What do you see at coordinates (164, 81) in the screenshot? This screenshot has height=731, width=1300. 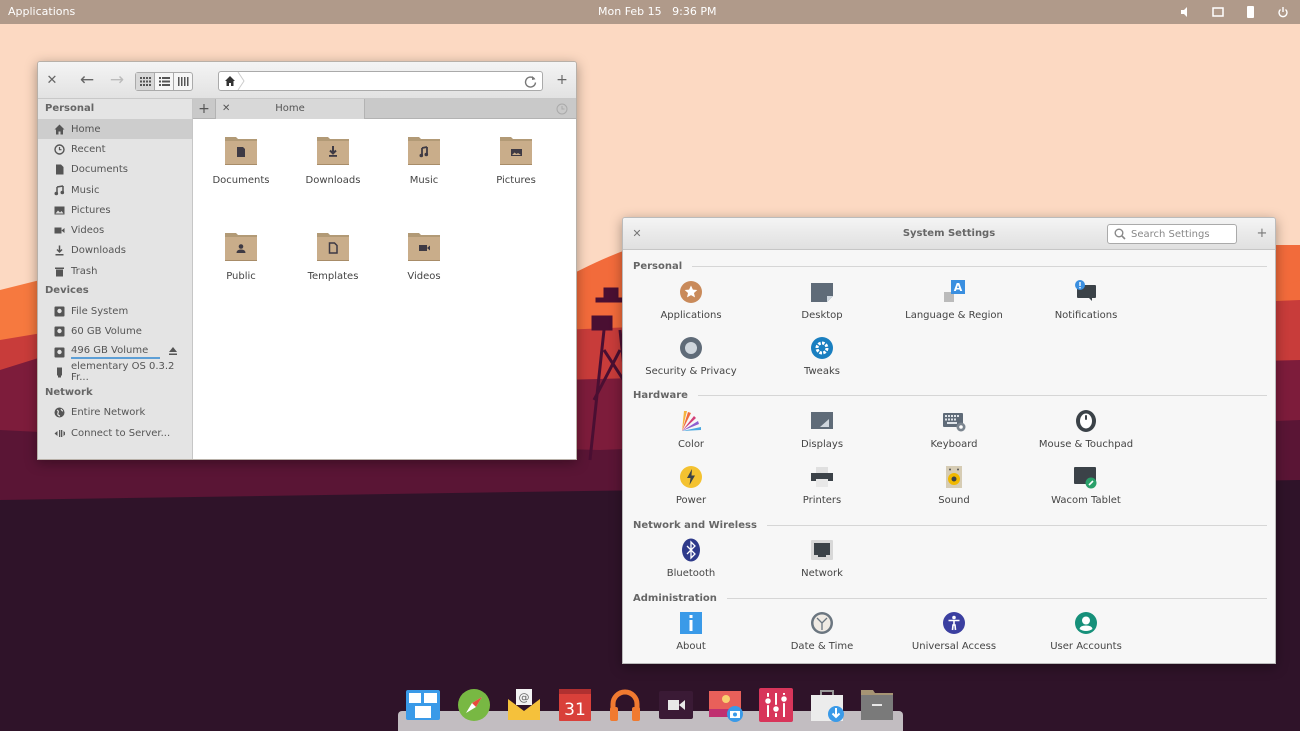 I see `list-view-button` at bounding box center [164, 81].